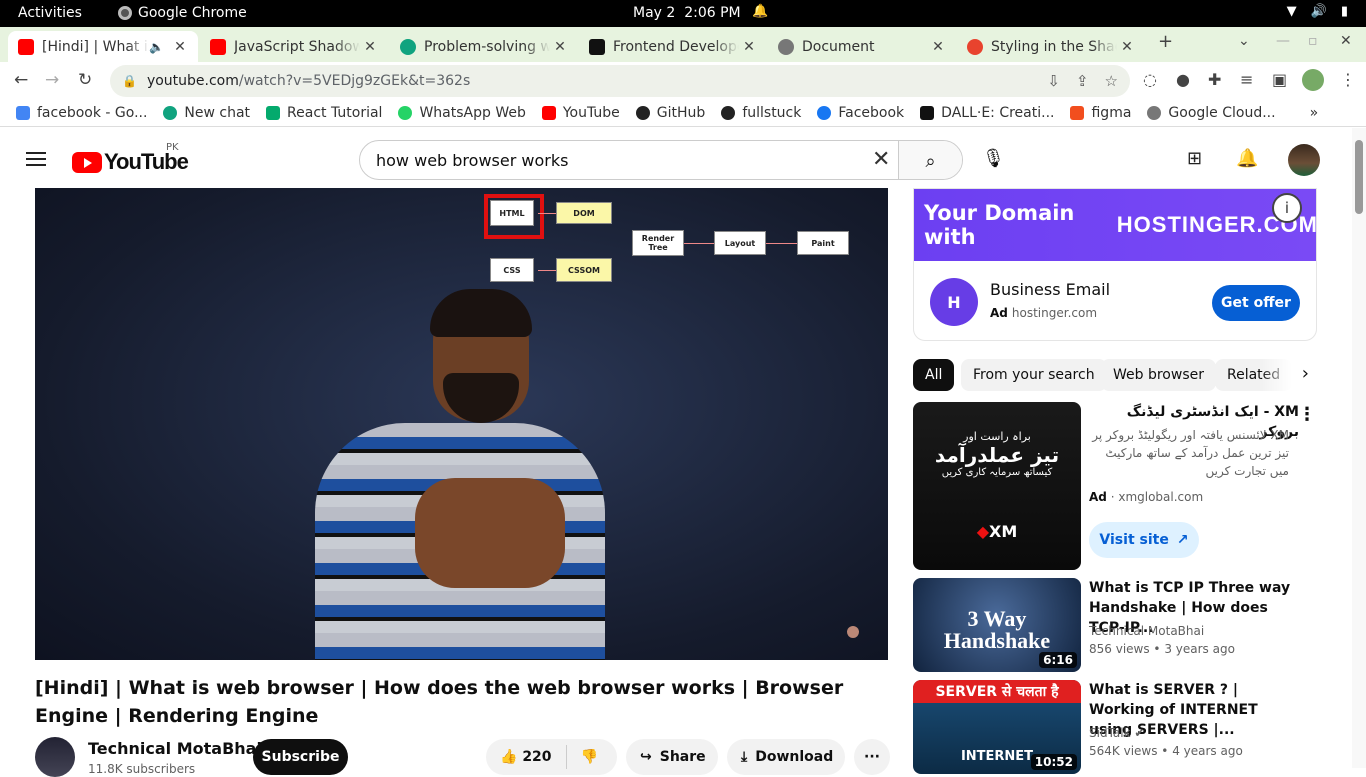 This screenshot has height=777, width=1366. I want to click on youtube-favicon-icon, so click(218, 46).